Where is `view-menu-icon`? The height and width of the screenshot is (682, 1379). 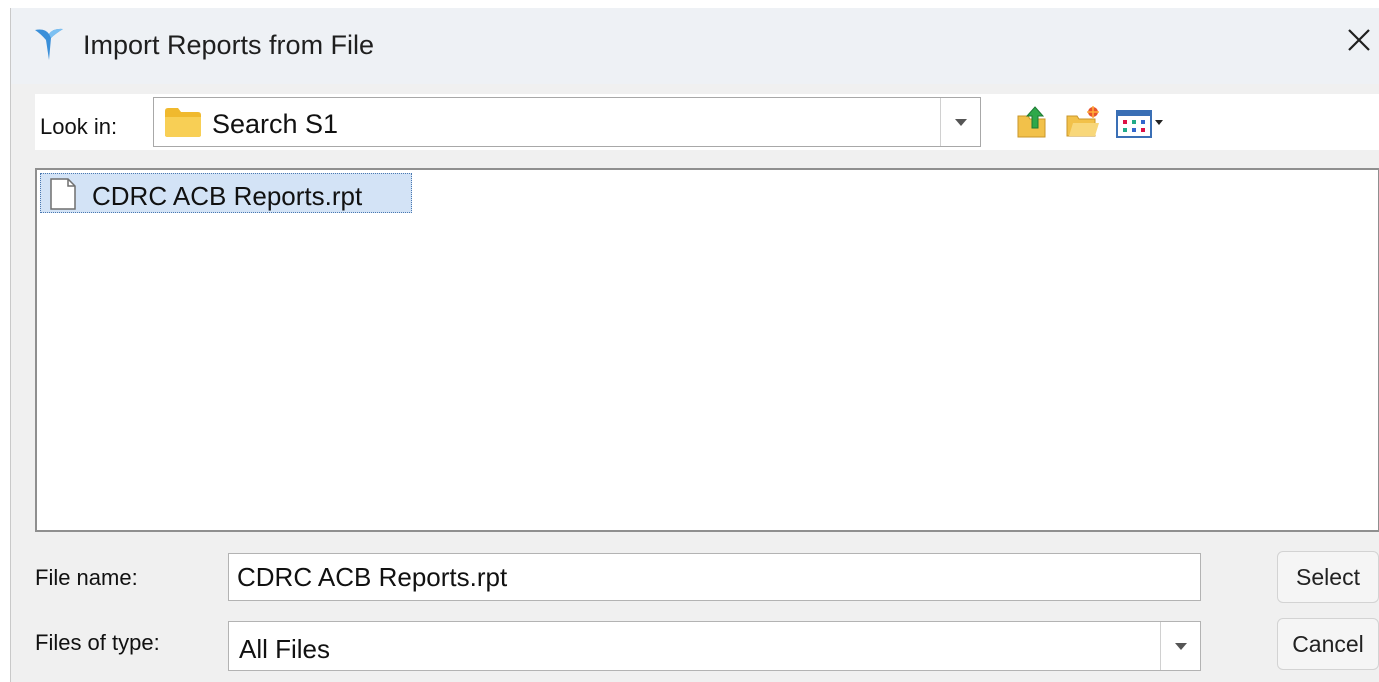
view-menu-icon is located at coordinates (1141, 122).